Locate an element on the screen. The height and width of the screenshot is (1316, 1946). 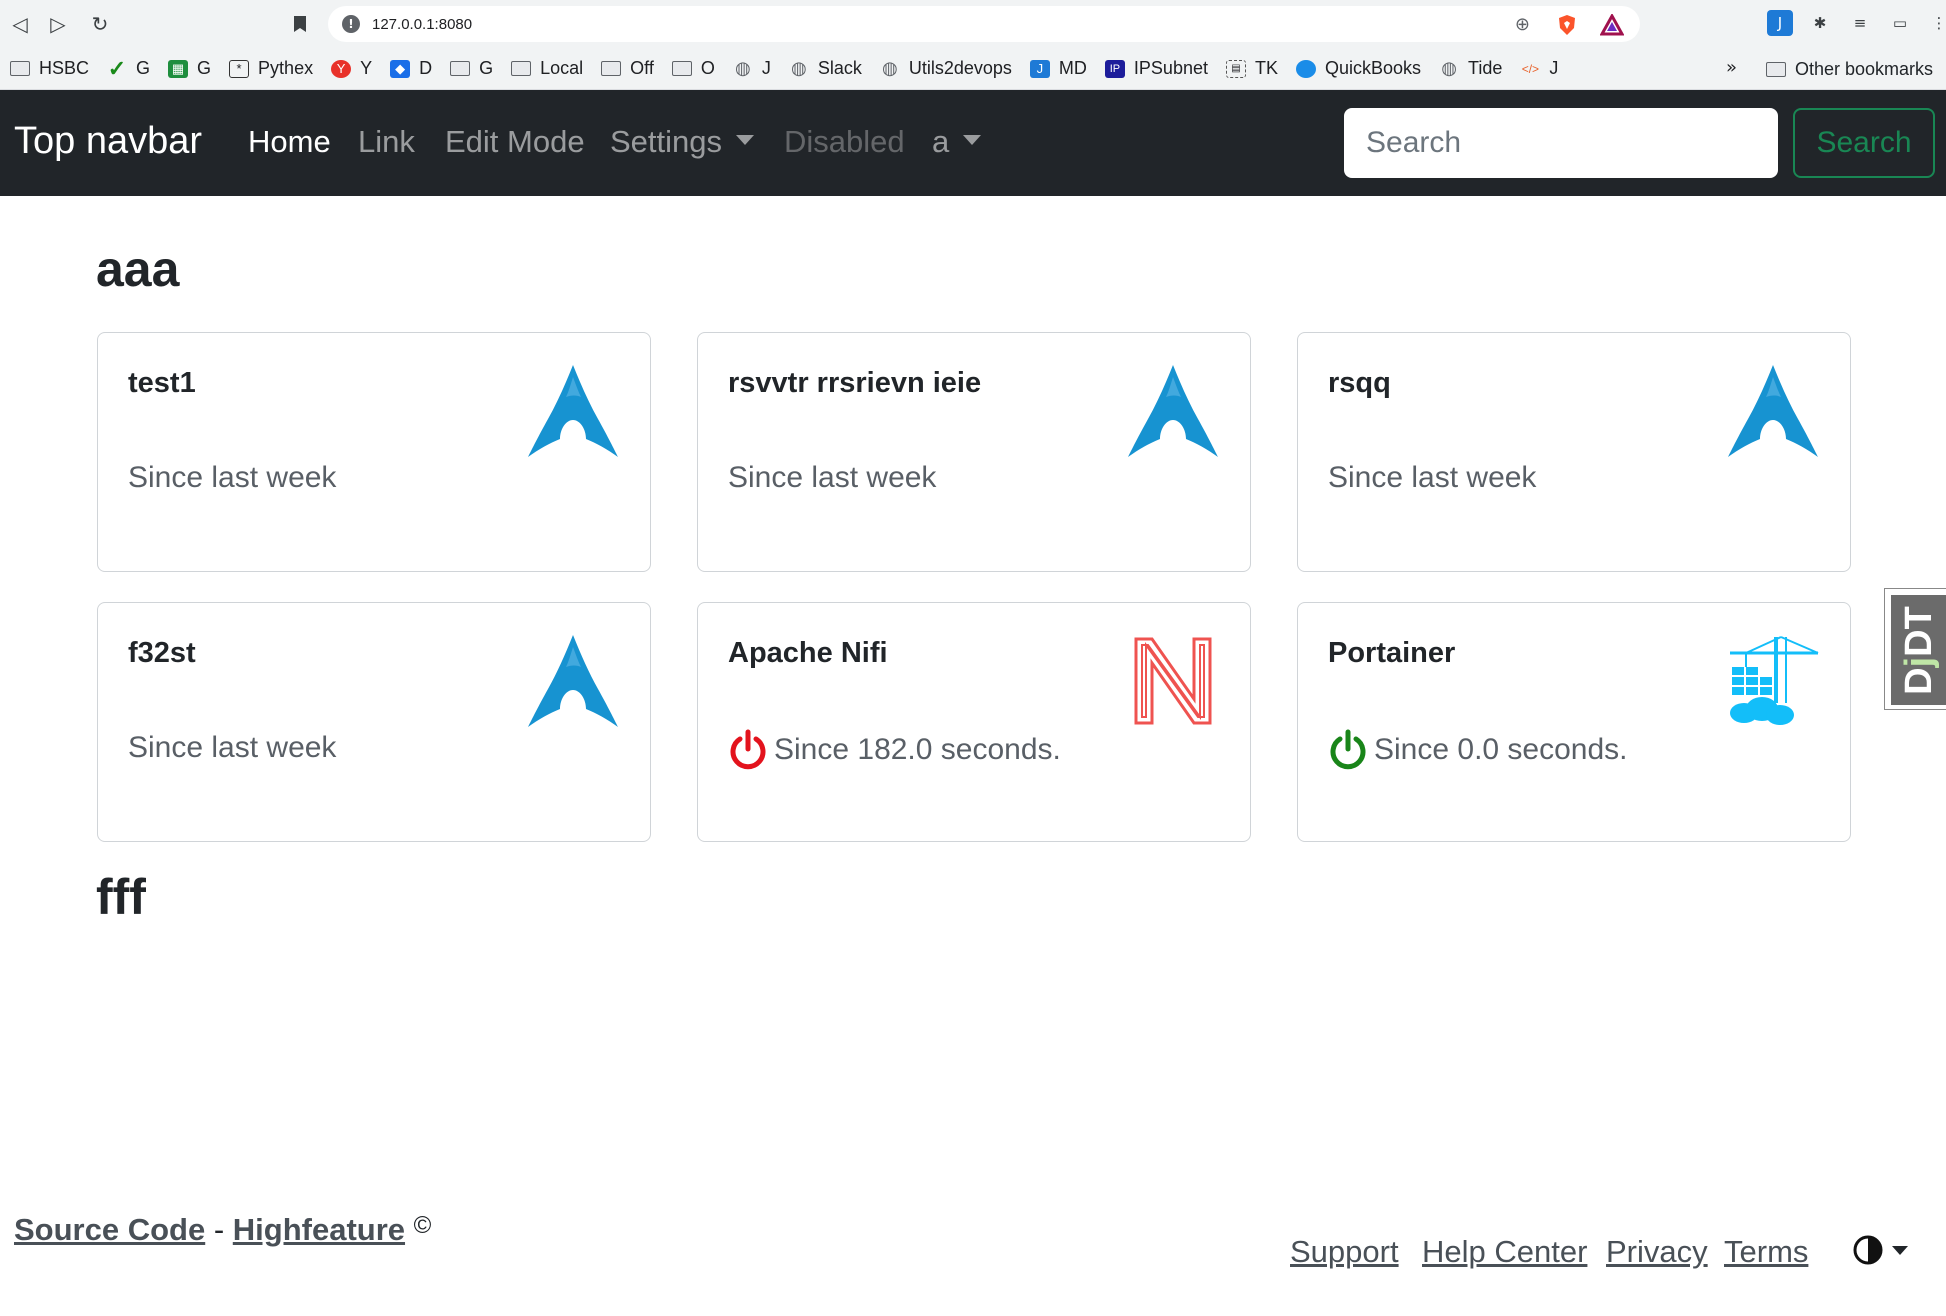
bookmark-item: * Pythex is located at coordinates (271, 68).